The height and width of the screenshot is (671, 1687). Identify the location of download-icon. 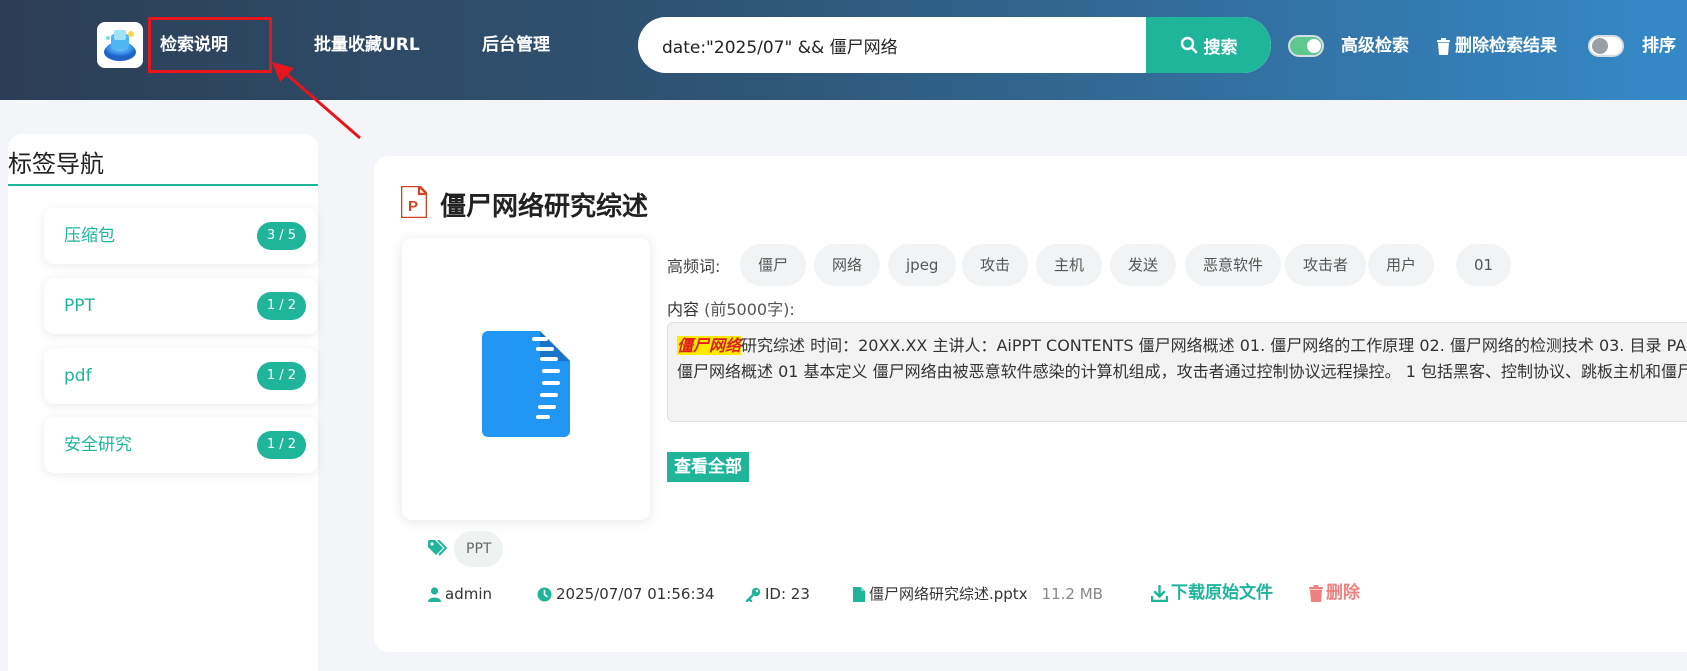
(1159, 593).